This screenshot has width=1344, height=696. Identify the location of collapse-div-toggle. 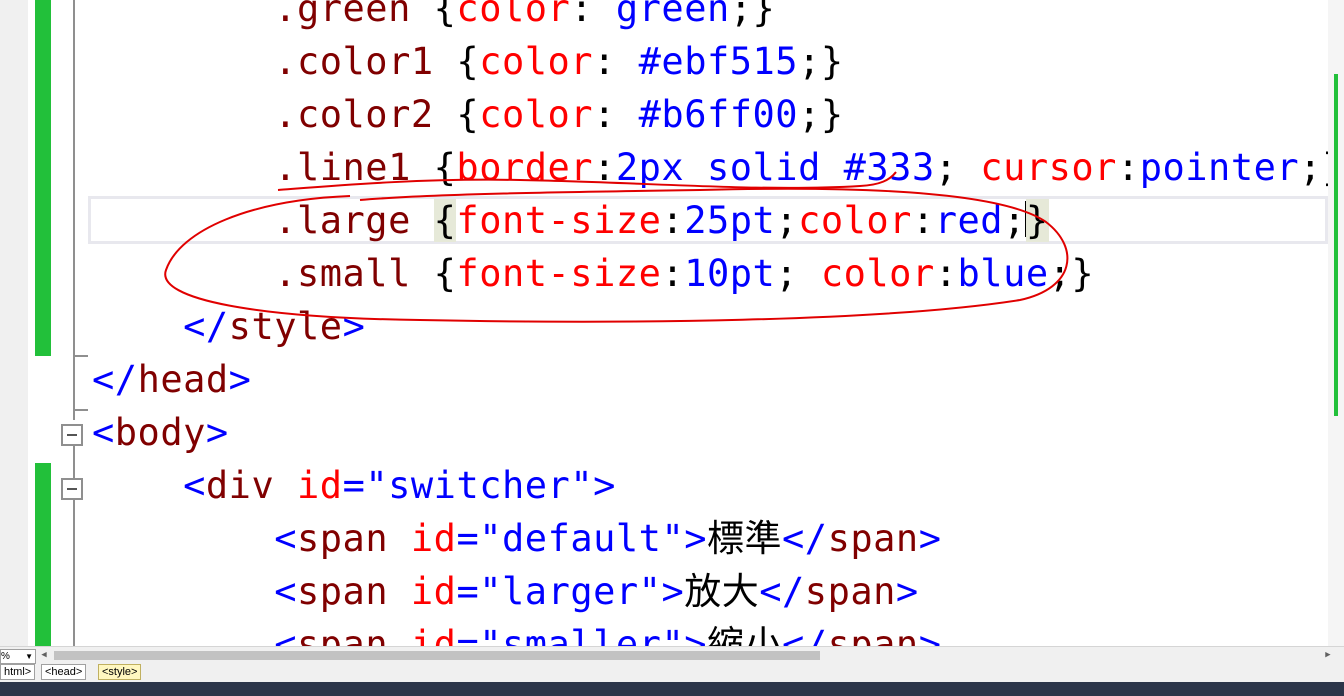
(72, 489).